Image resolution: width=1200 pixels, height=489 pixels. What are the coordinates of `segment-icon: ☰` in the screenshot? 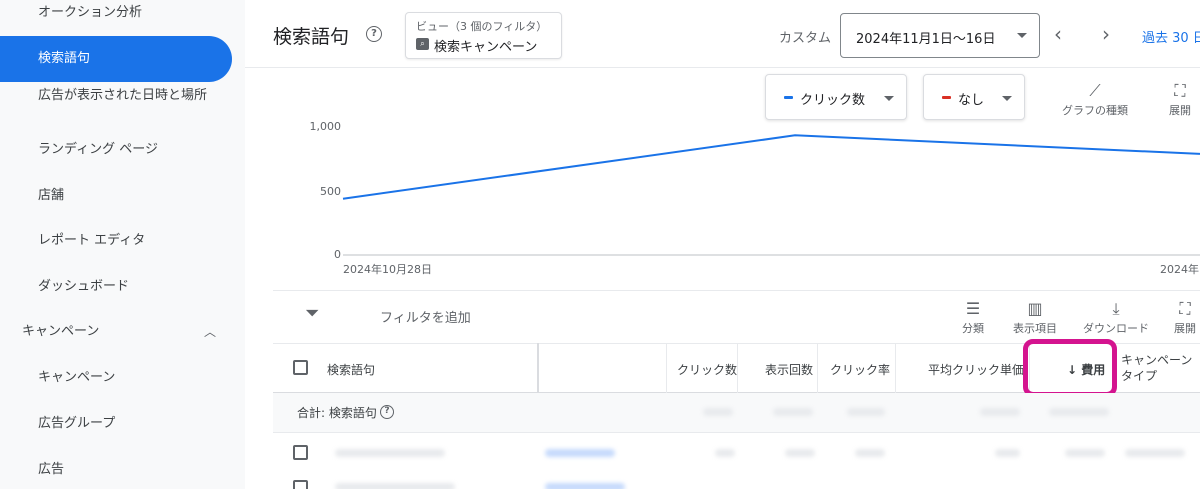 It's located at (973, 308).